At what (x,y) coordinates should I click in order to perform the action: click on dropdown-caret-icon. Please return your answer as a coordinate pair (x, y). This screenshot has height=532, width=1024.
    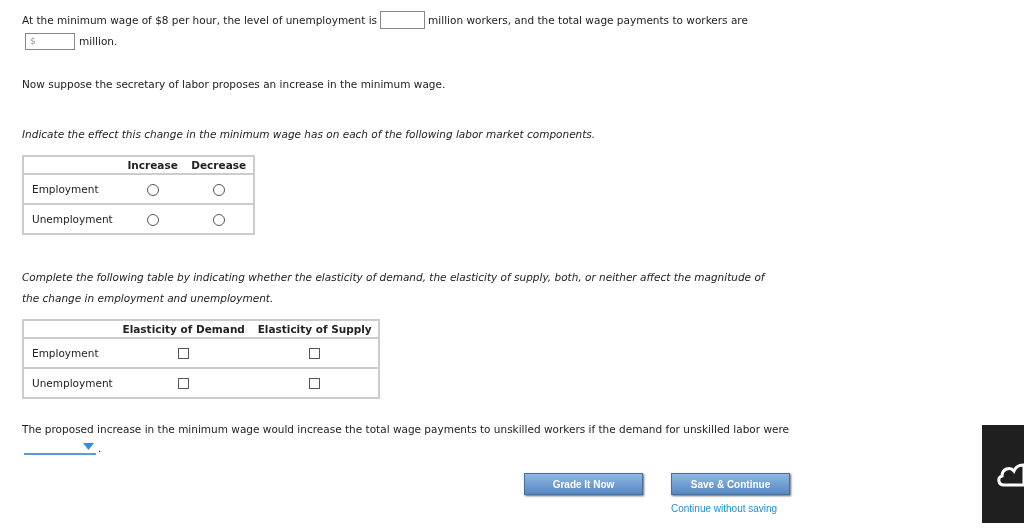
    Looking at the image, I should click on (88, 446).